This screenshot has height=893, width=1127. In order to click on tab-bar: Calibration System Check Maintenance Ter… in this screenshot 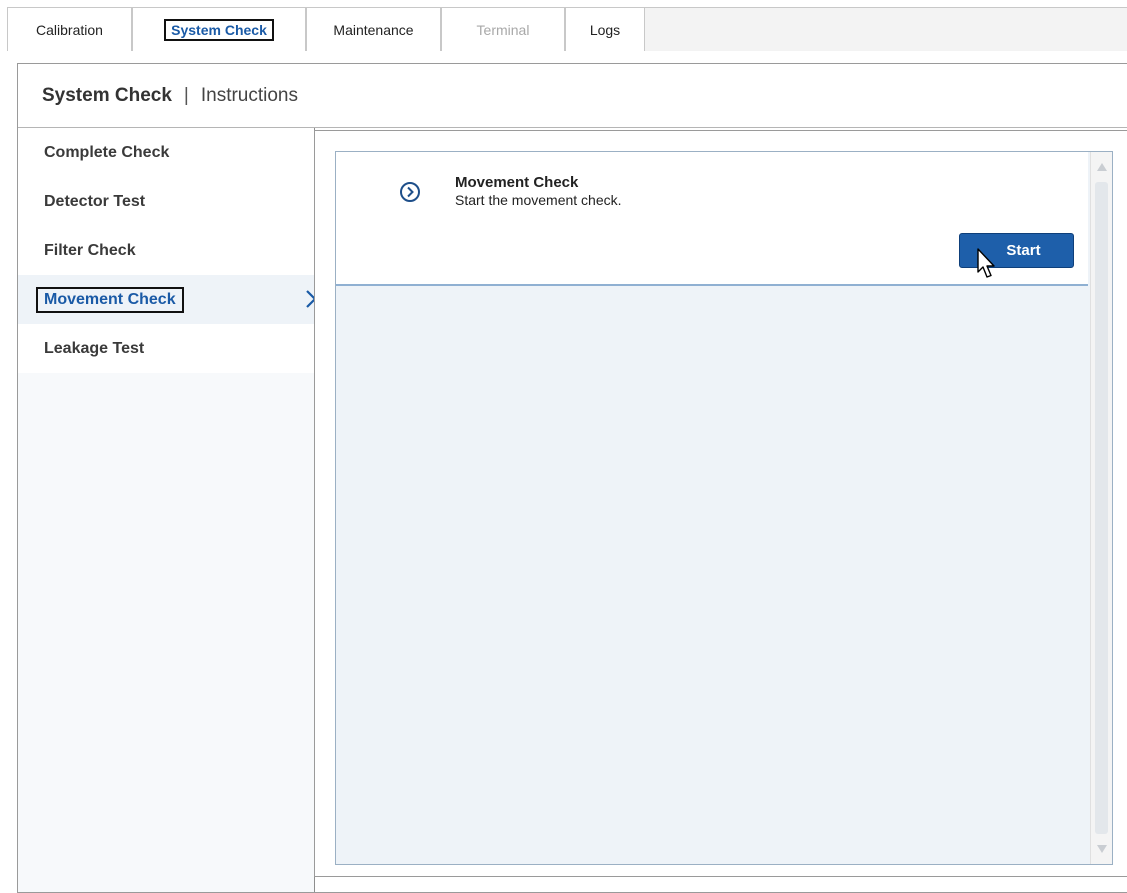, I will do `click(567, 29)`.